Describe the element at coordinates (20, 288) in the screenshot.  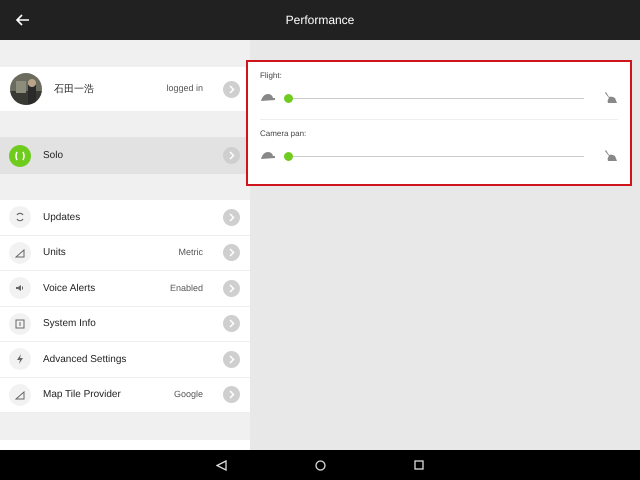
I see `speaker-icon` at that location.